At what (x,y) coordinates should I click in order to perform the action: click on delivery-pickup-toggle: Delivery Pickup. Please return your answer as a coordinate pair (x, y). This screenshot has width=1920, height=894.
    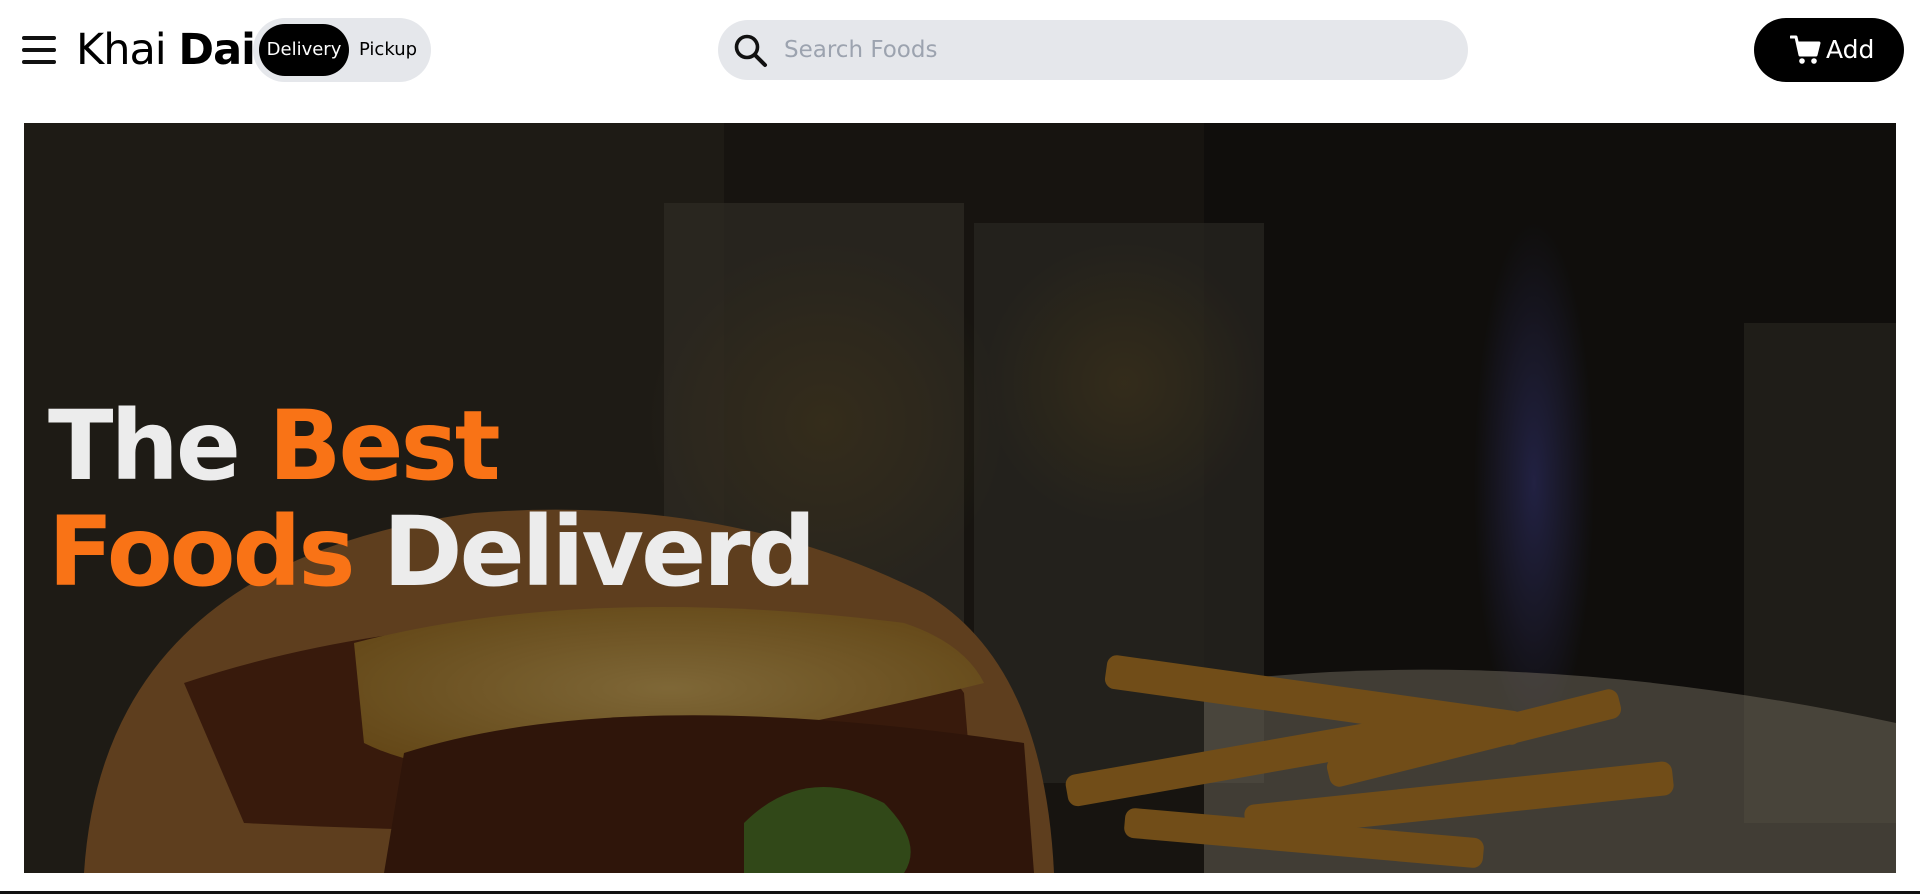
    Looking at the image, I should click on (342, 50).